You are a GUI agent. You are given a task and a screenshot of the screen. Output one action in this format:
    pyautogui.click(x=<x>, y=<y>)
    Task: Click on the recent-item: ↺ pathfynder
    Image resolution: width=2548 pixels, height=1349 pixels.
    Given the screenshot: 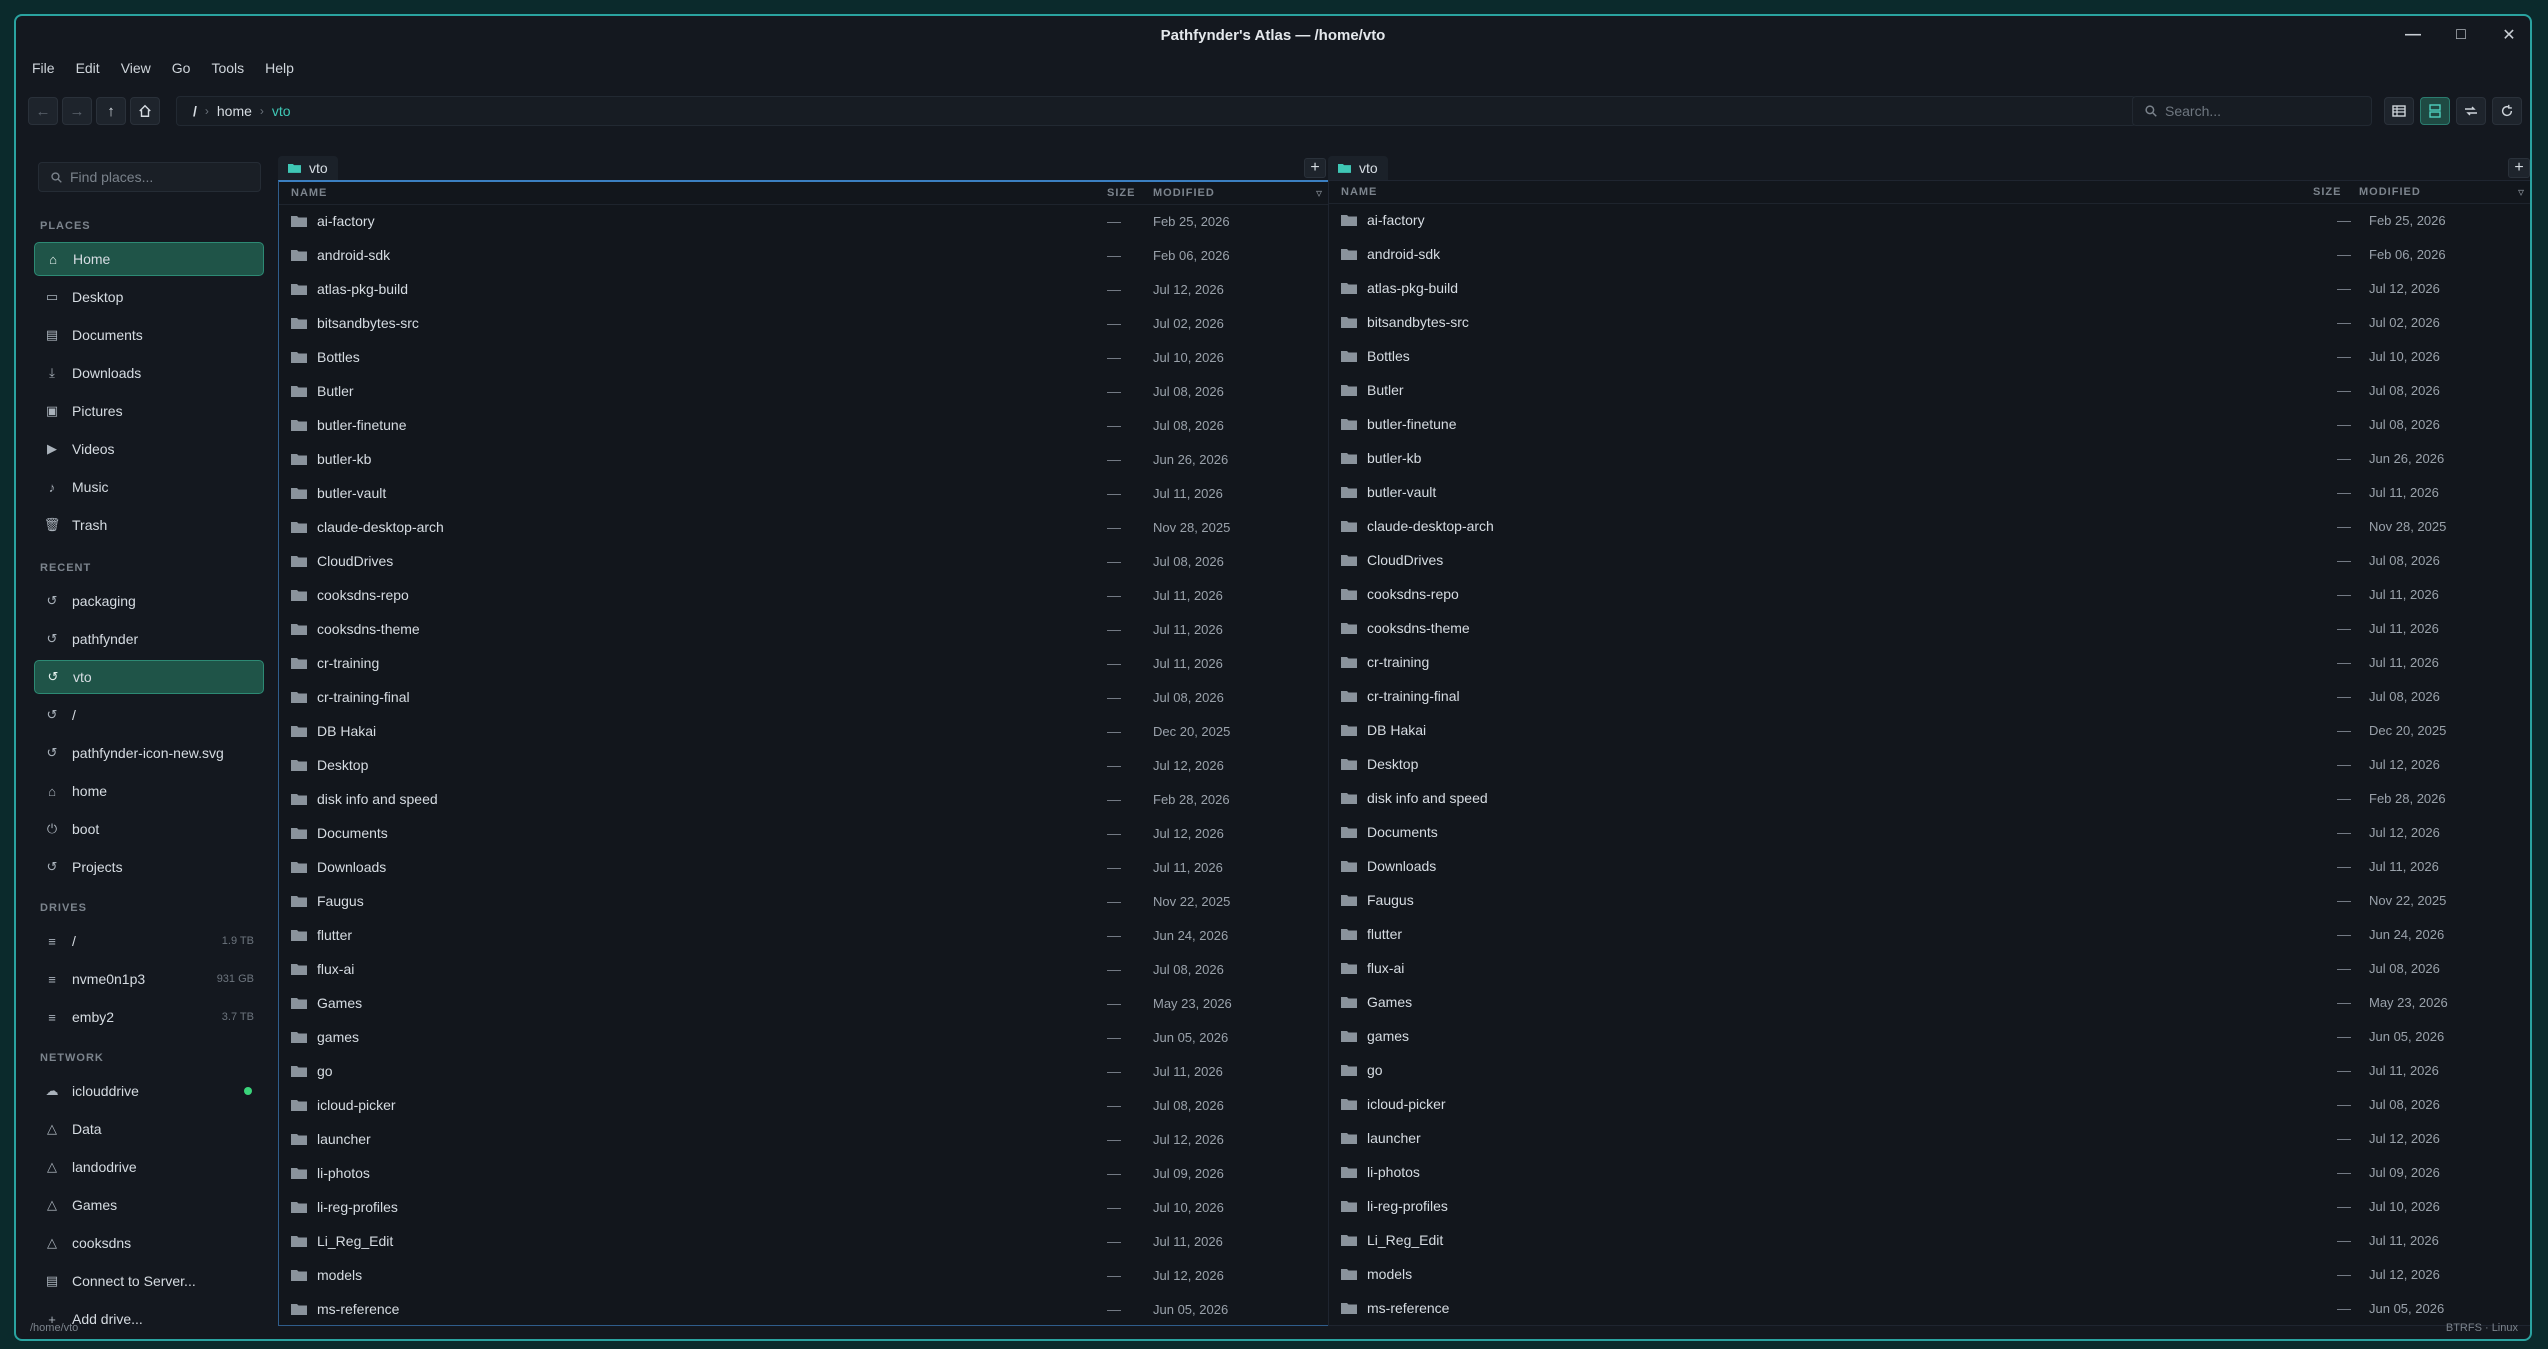 What is the action you would take?
    pyautogui.click(x=149, y=639)
    